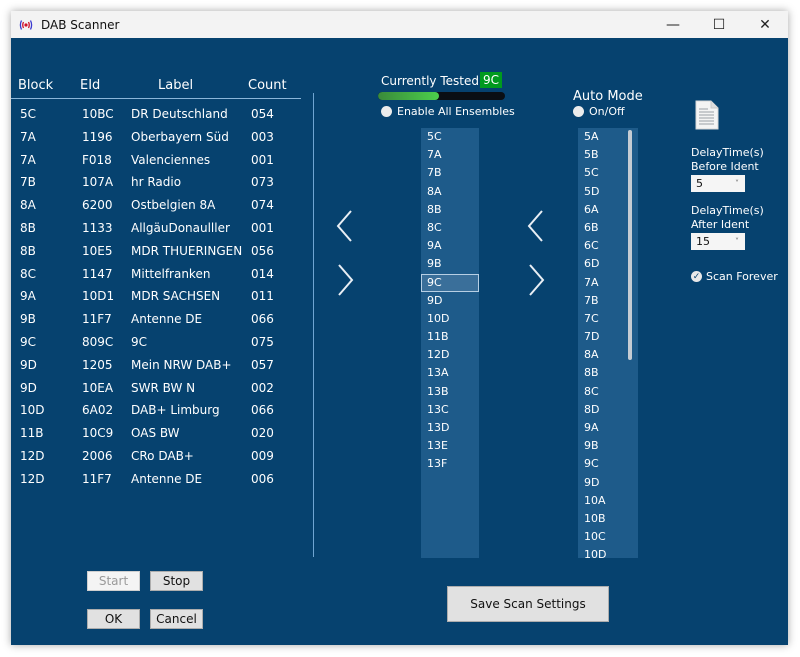 The height and width of the screenshot is (657, 800). What do you see at coordinates (536, 280) in the screenshot?
I see `auto-move-right-arrow-icon` at bounding box center [536, 280].